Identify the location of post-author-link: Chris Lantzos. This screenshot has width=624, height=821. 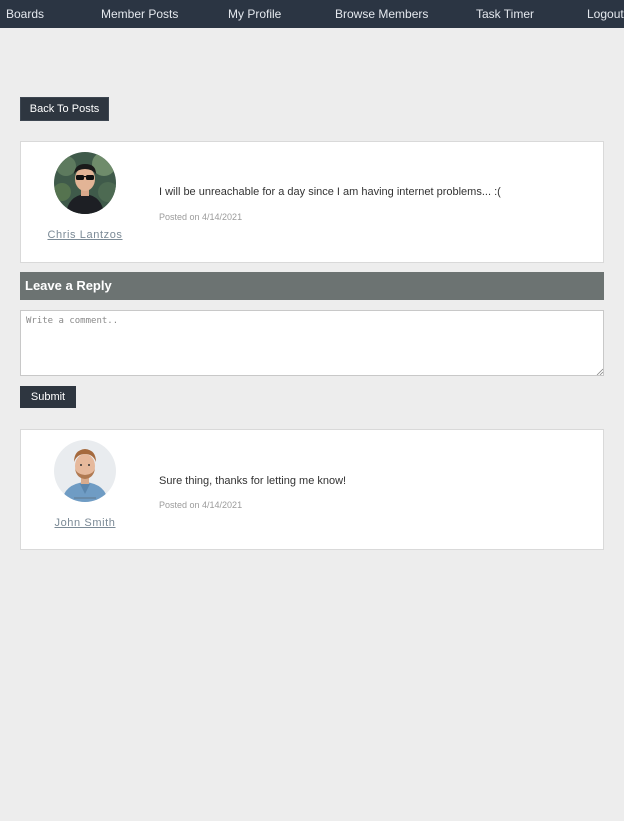
(85, 235).